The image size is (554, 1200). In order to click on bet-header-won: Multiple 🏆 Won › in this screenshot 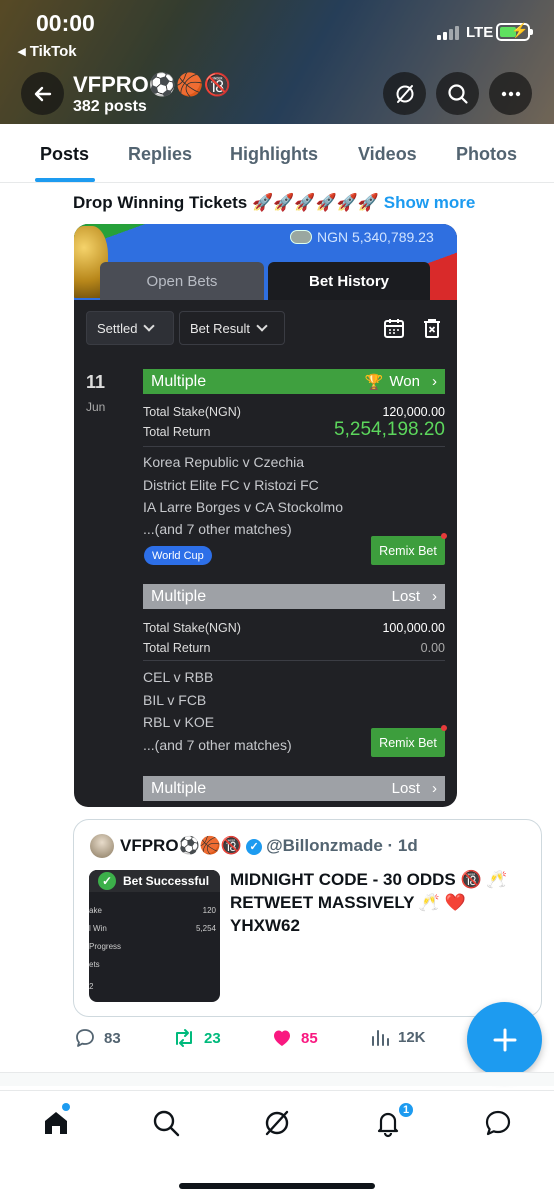, I will do `click(294, 381)`.